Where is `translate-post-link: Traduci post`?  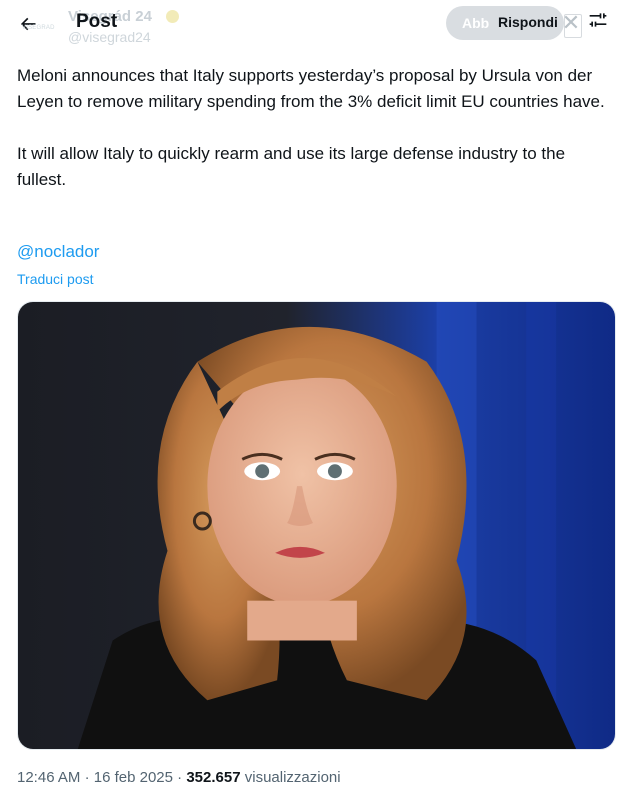 translate-post-link: Traduci post is located at coordinates (55, 279).